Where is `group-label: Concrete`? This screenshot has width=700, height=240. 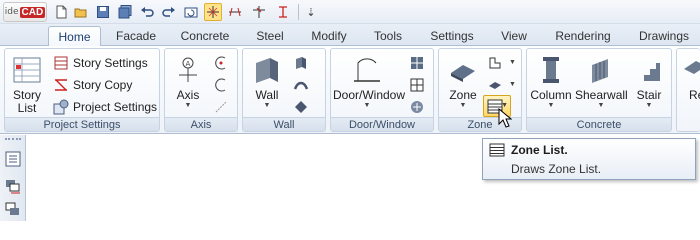
group-label: Concrete is located at coordinates (599, 124).